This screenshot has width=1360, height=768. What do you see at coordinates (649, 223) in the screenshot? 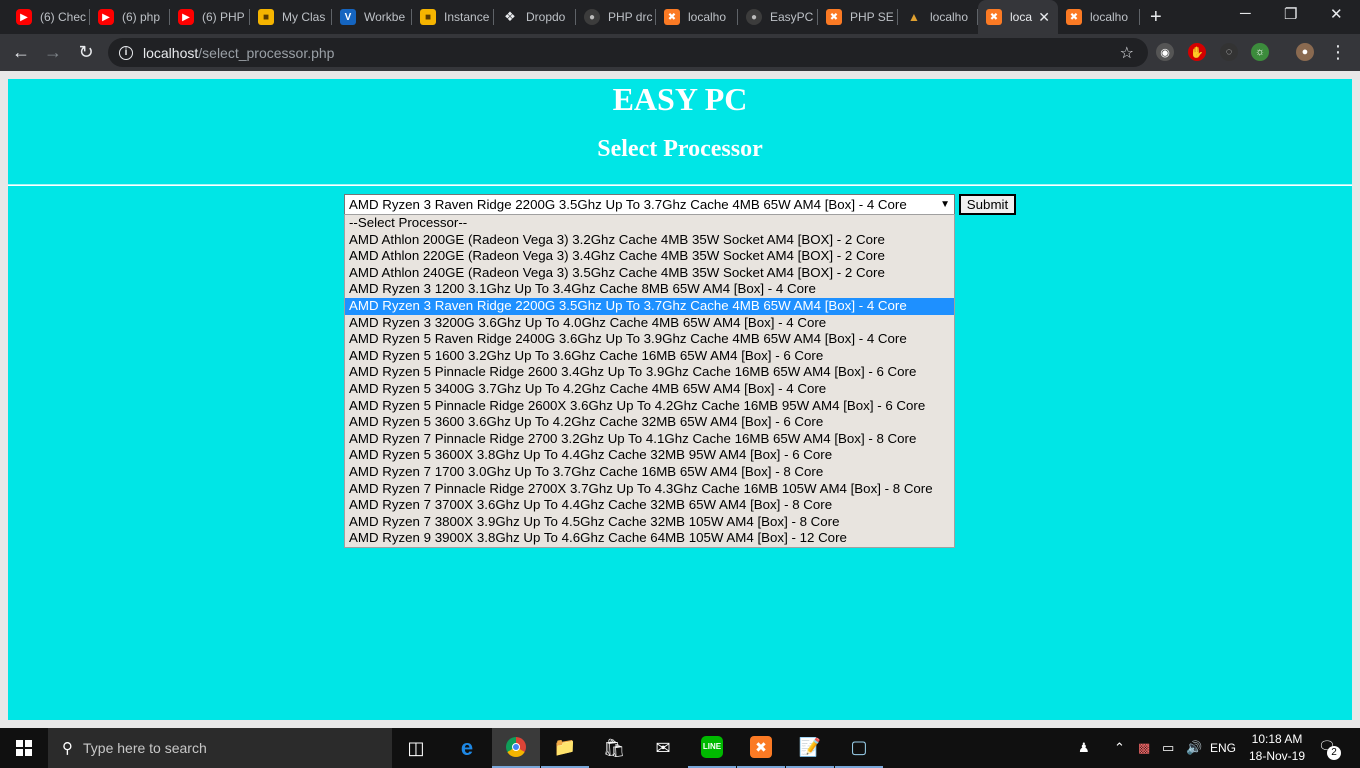
I see `dropdown-option: --Select Processor--` at bounding box center [649, 223].